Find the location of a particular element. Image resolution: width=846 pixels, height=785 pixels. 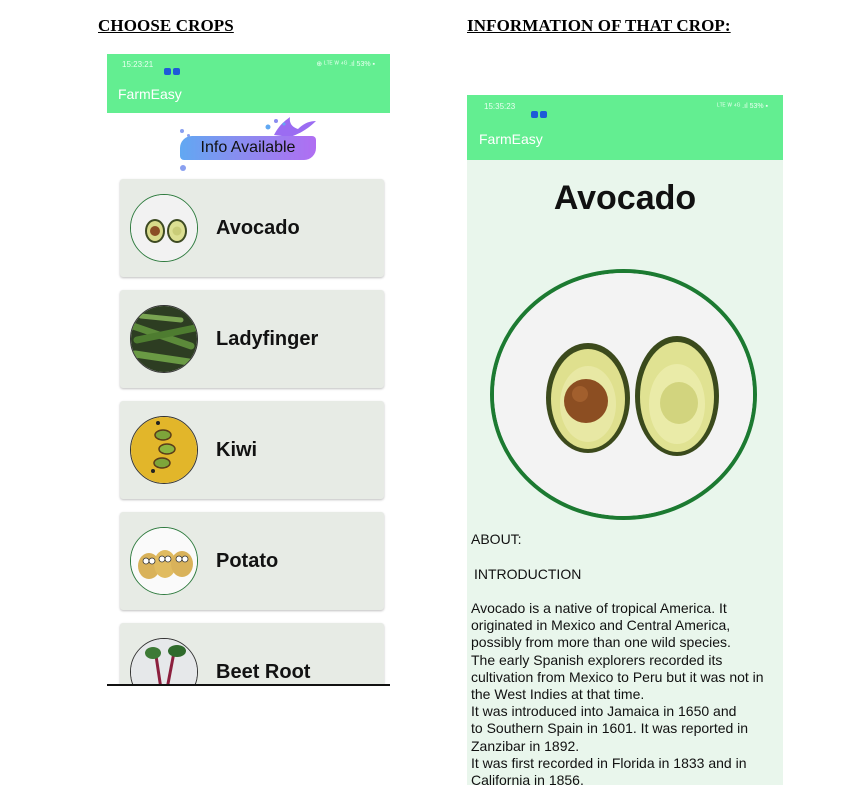

beetroot-image is located at coordinates (164, 662).